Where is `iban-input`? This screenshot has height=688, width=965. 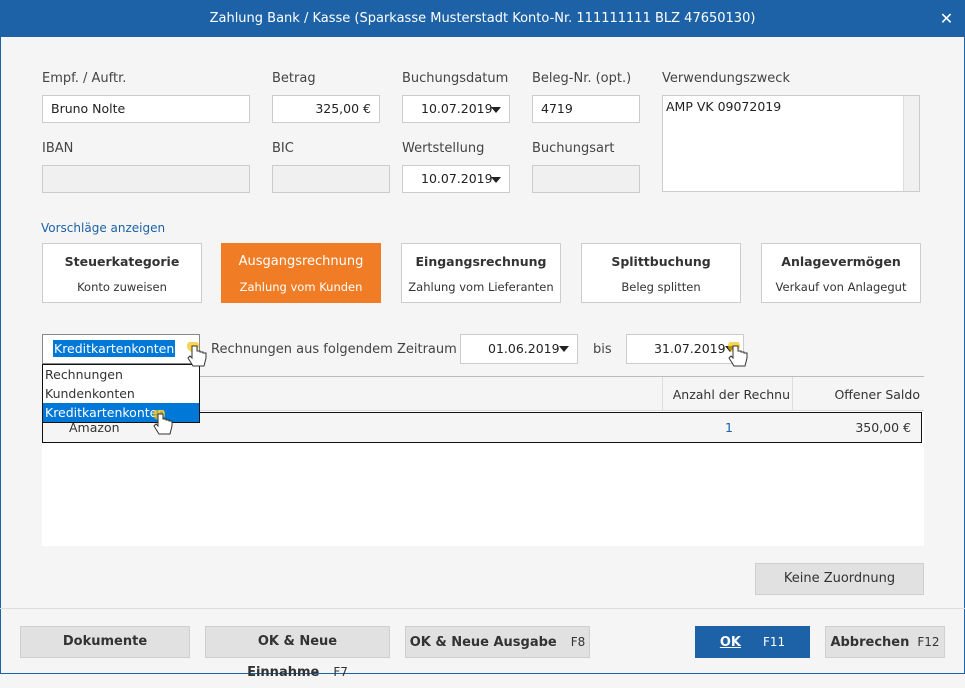 iban-input is located at coordinates (146, 179).